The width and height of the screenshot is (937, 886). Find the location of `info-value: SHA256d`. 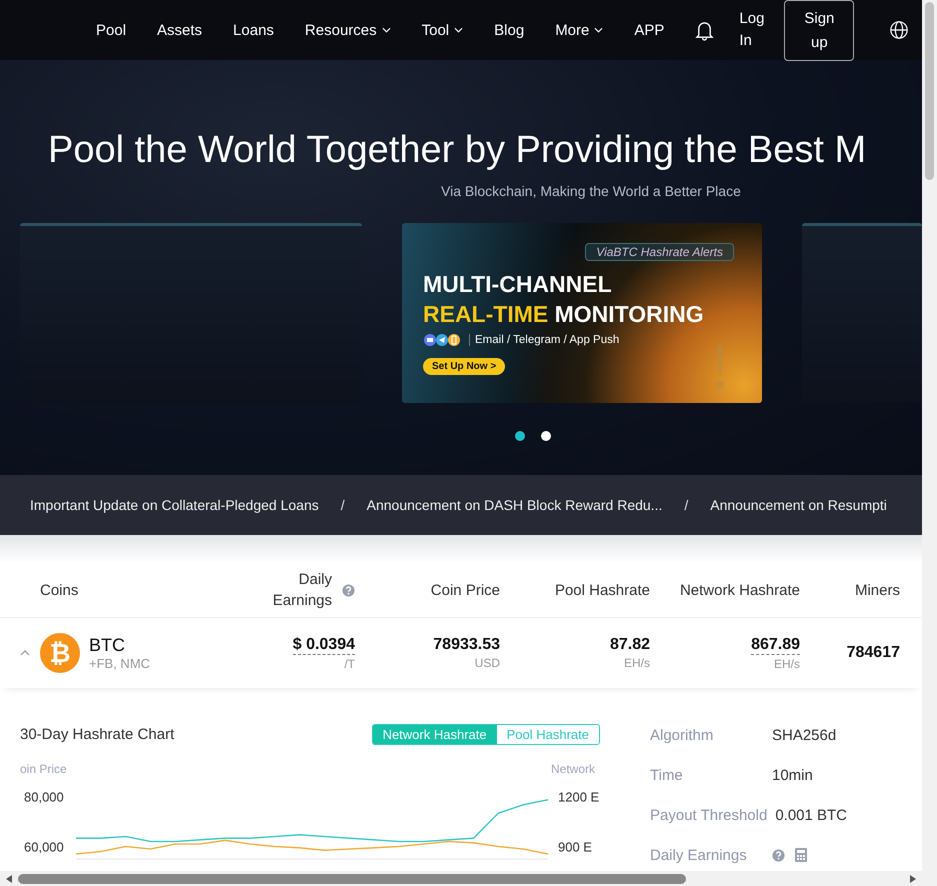

info-value: SHA256d is located at coordinates (804, 735).